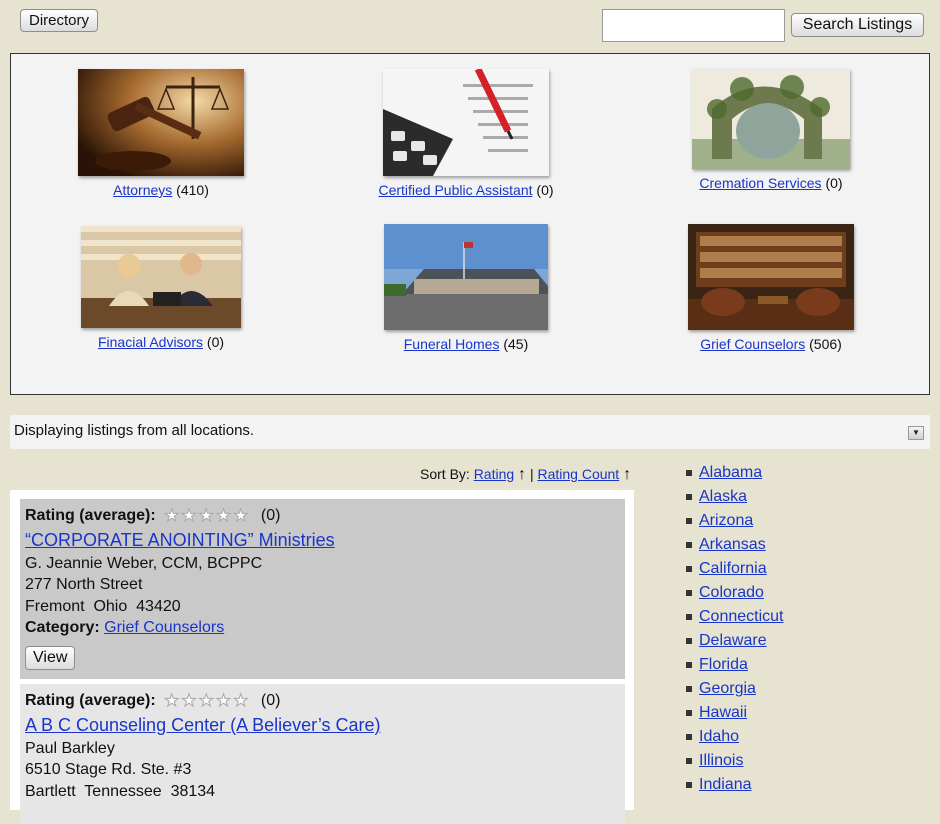  What do you see at coordinates (731, 592) in the screenshot?
I see `state-link: Colorado` at bounding box center [731, 592].